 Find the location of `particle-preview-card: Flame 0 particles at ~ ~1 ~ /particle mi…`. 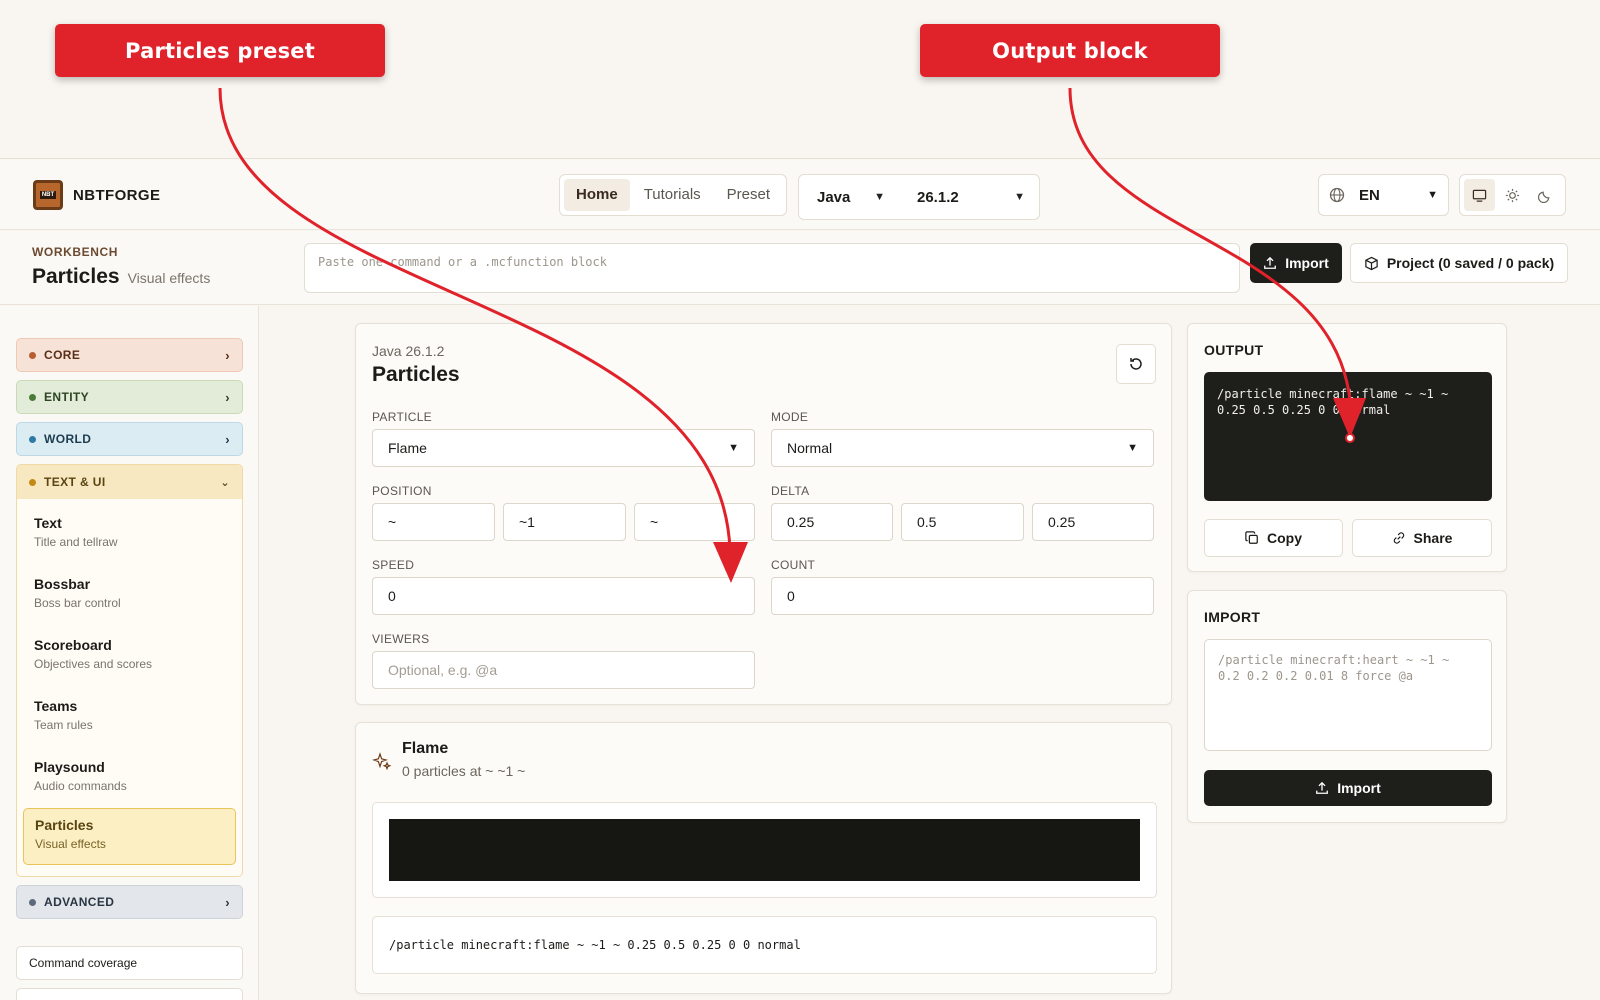

particle-preview-card: Flame 0 particles at ~ ~1 ~ /particle mi… is located at coordinates (763, 858).